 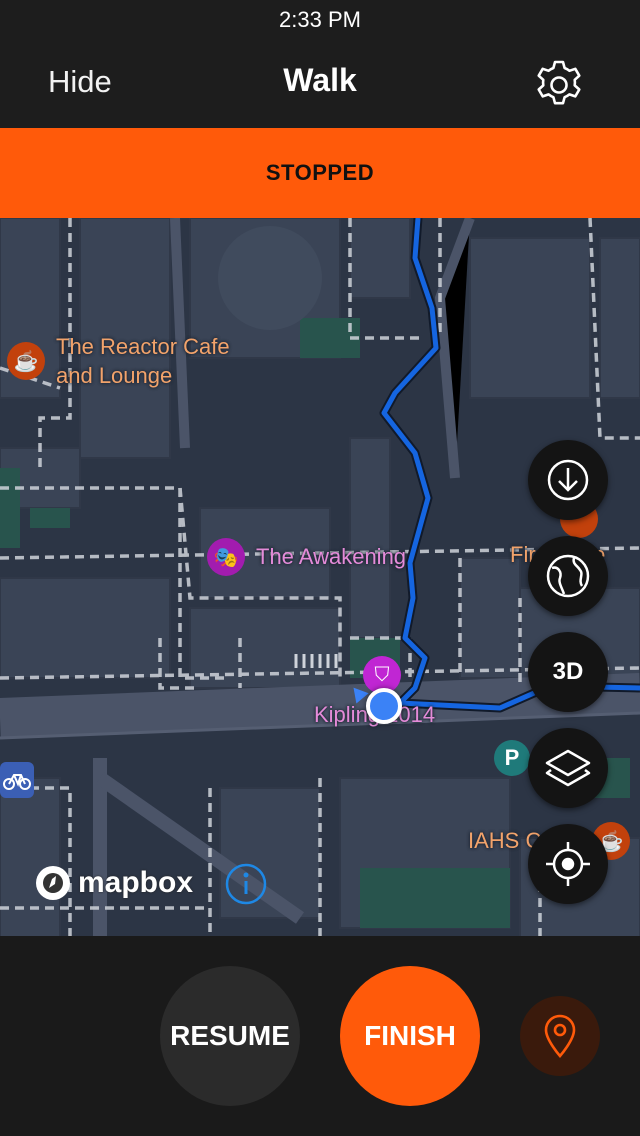 I want to click on add-waypoint-button, so click(x=560, y=1036).